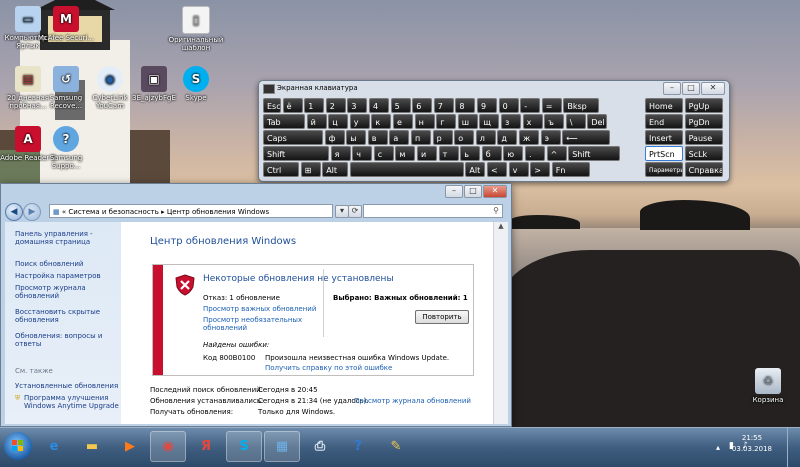  I want to click on key--: -, so click(530, 105).